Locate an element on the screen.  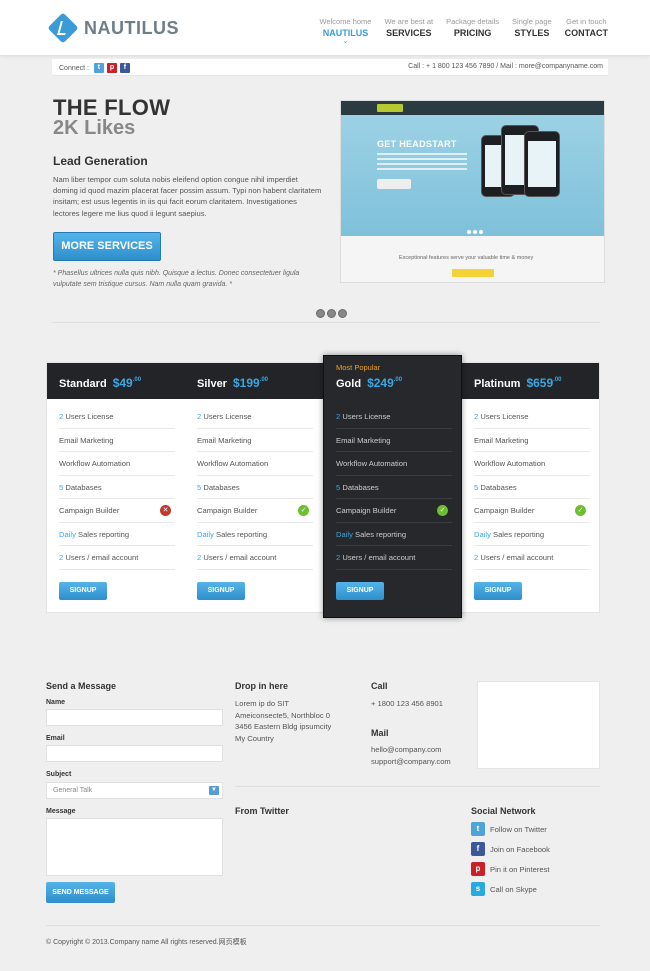
message-label: Message is located at coordinates (61, 811).